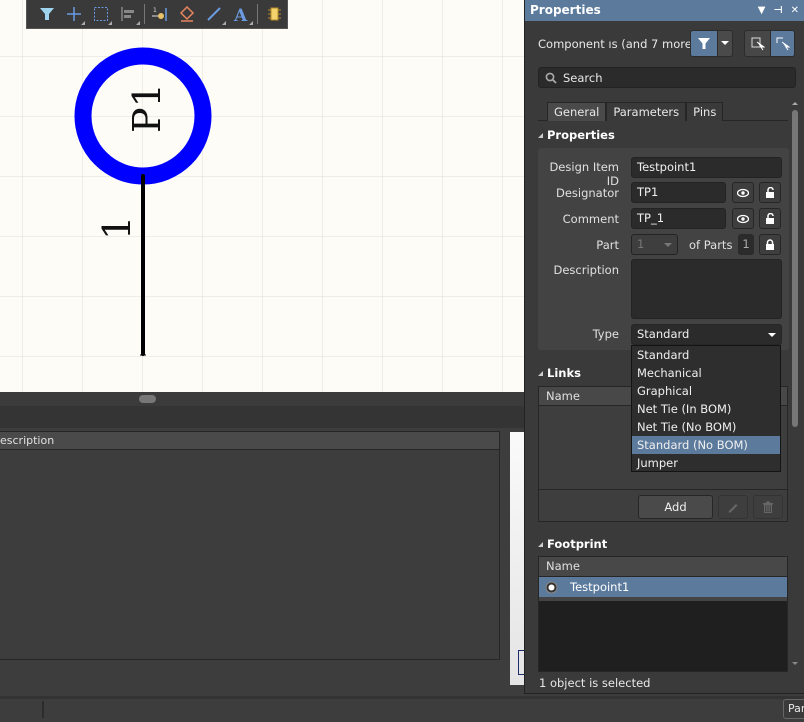 This screenshot has width=804, height=722. What do you see at coordinates (793, 709) in the screenshot?
I see `panels-button: Panels` at bounding box center [793, 709].